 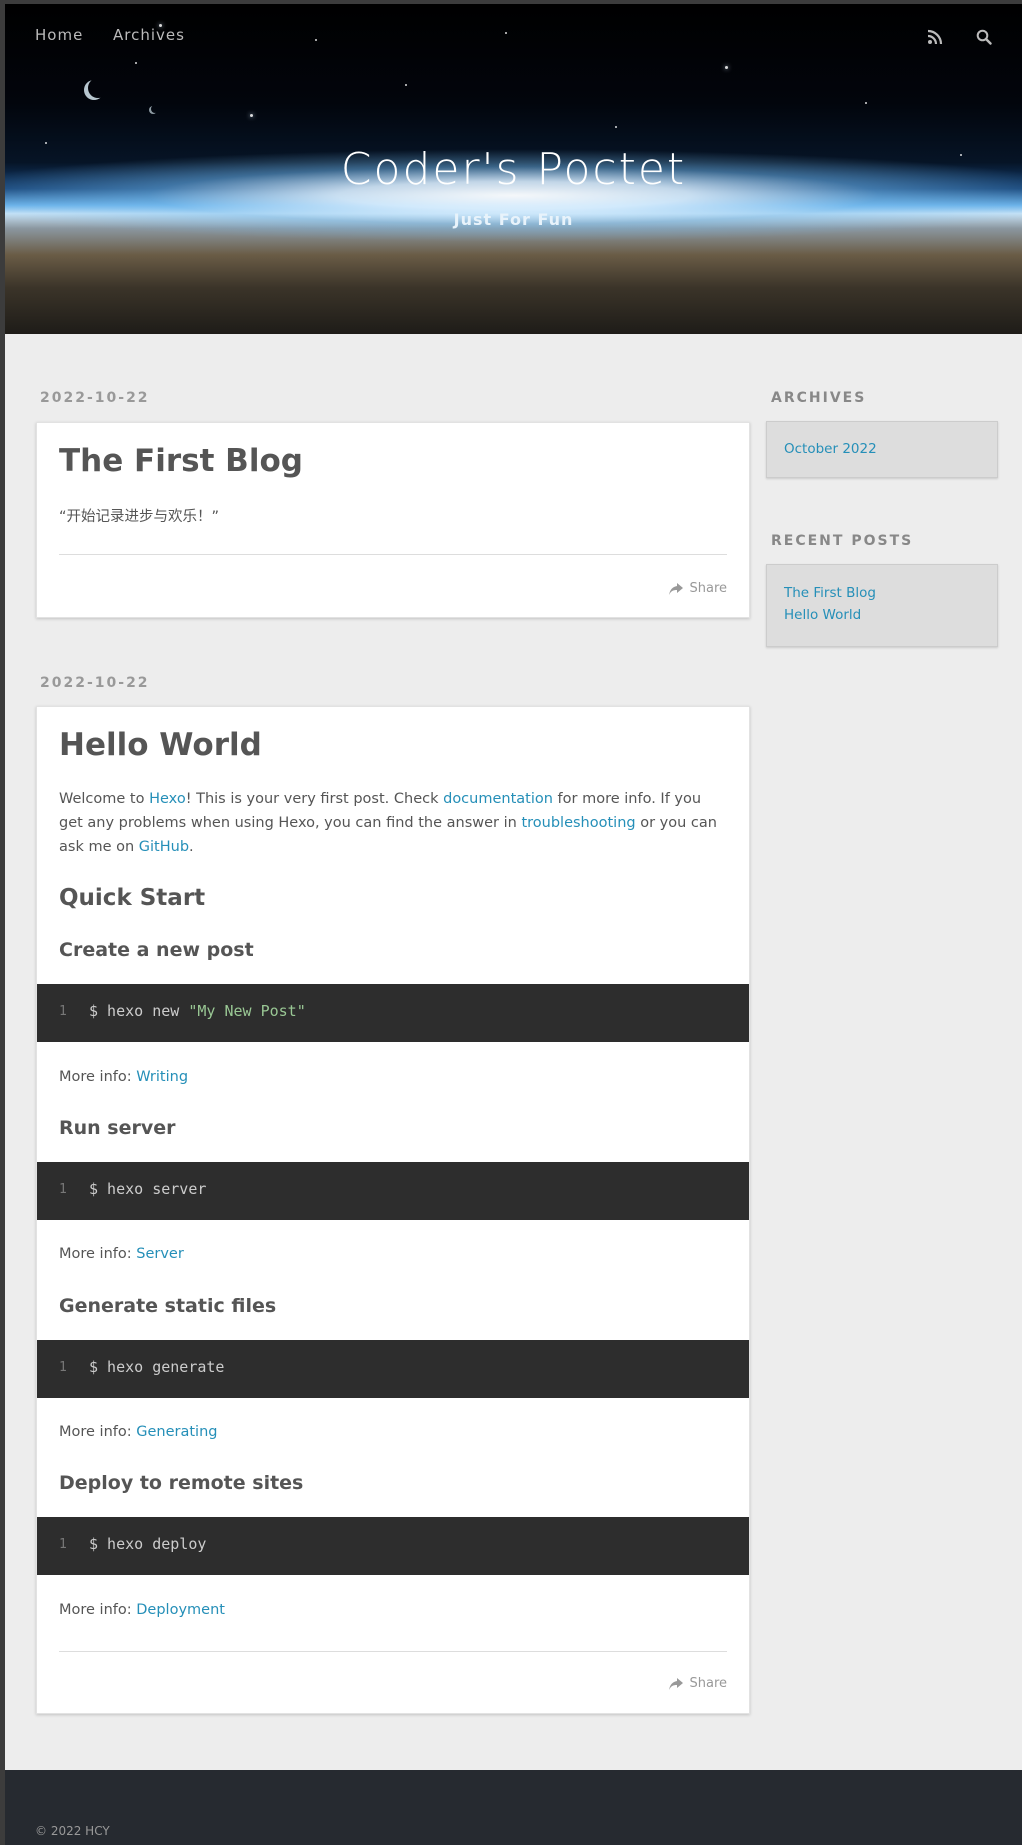 I want to click on github-link: GitHub, so click(x=164, y=847).